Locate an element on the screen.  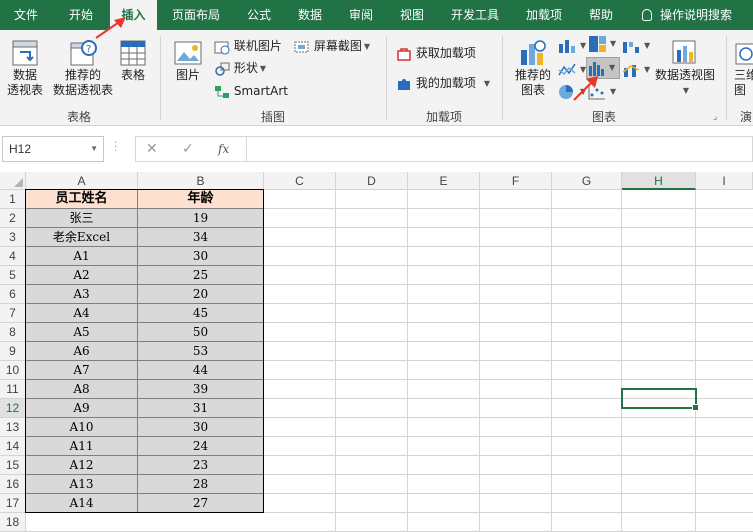
table-cell: A8 is located at coordinates (82, 389).